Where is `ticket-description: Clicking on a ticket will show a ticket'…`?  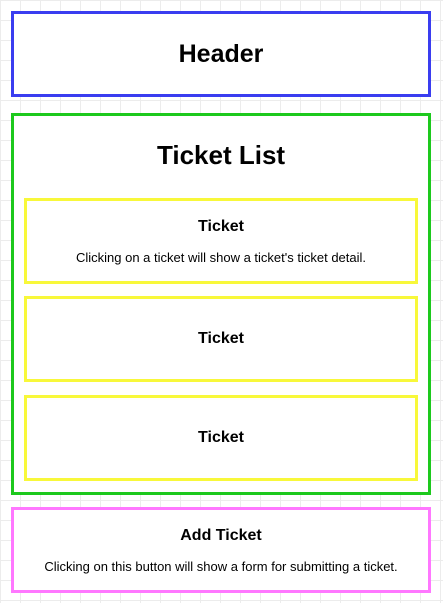
ticket-description: Clicking on a ticket will show a ticket'… is located at coordinates (221, 257).